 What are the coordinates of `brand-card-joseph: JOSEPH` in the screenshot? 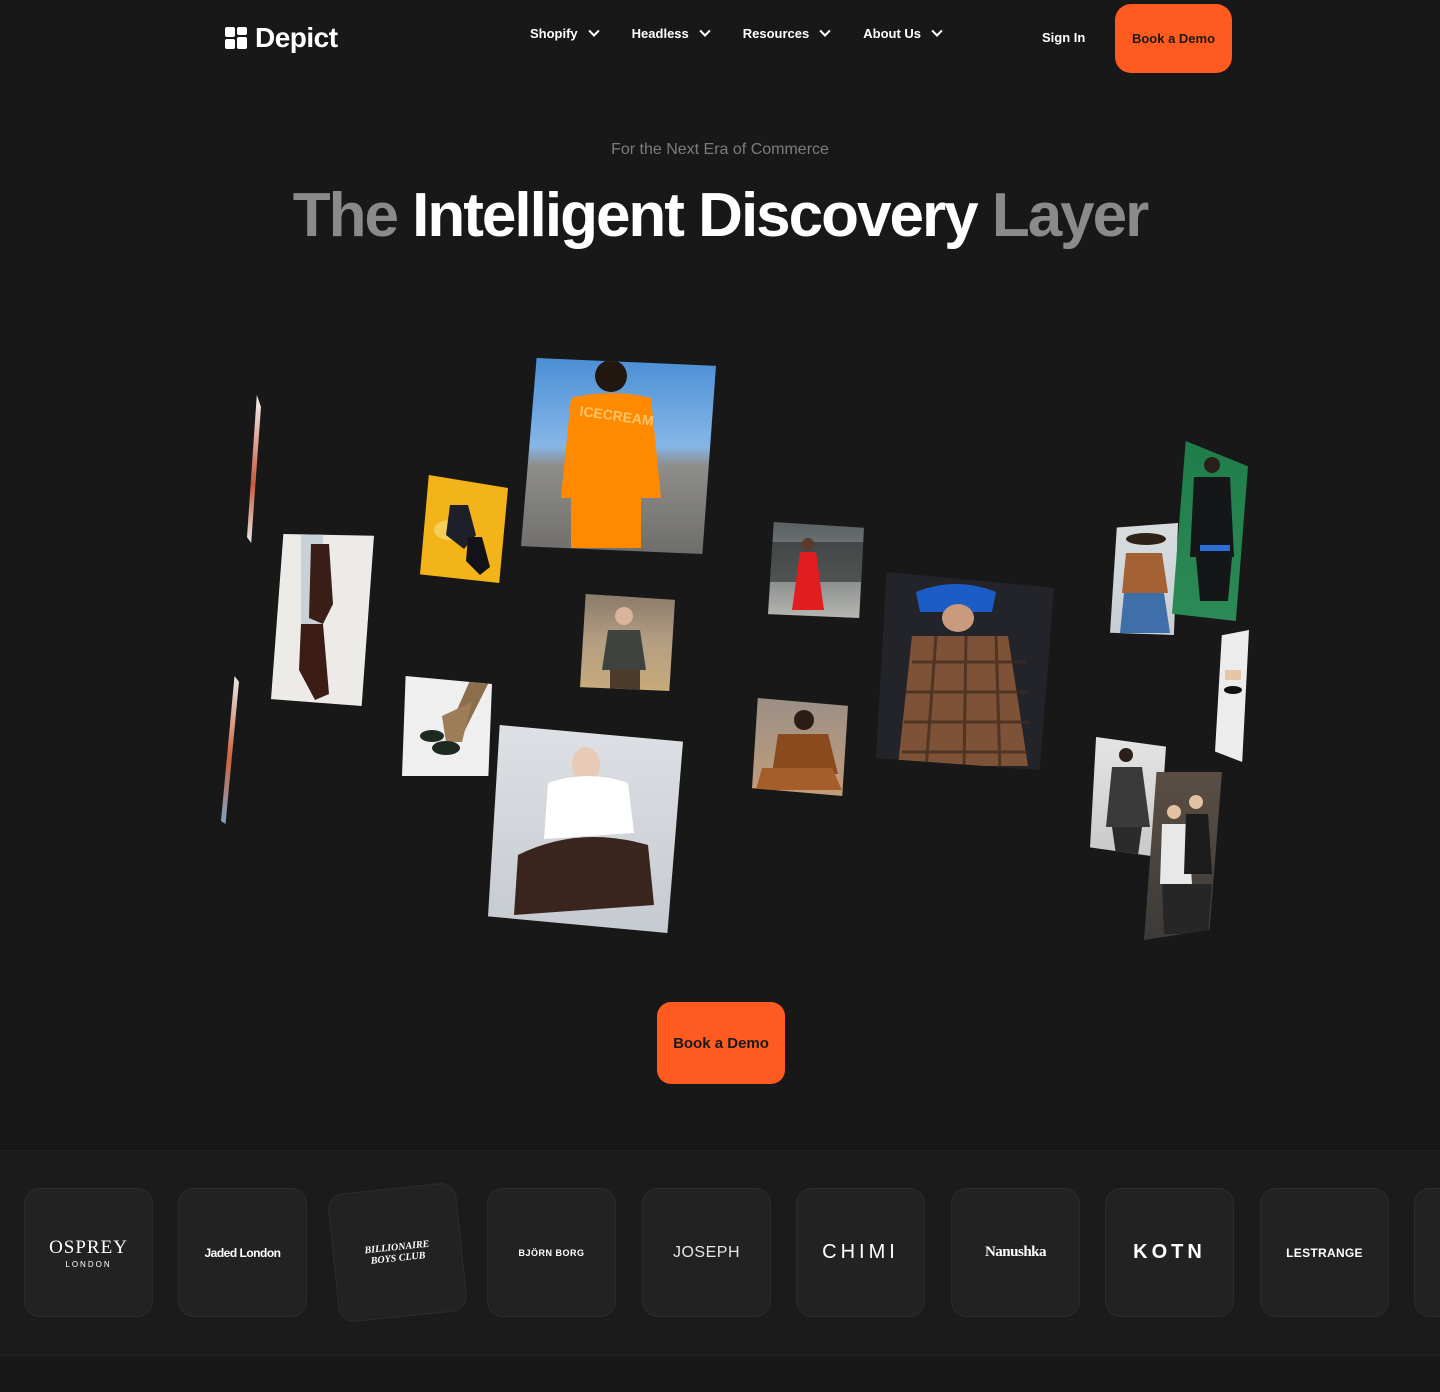 It's located at (706, 1252).